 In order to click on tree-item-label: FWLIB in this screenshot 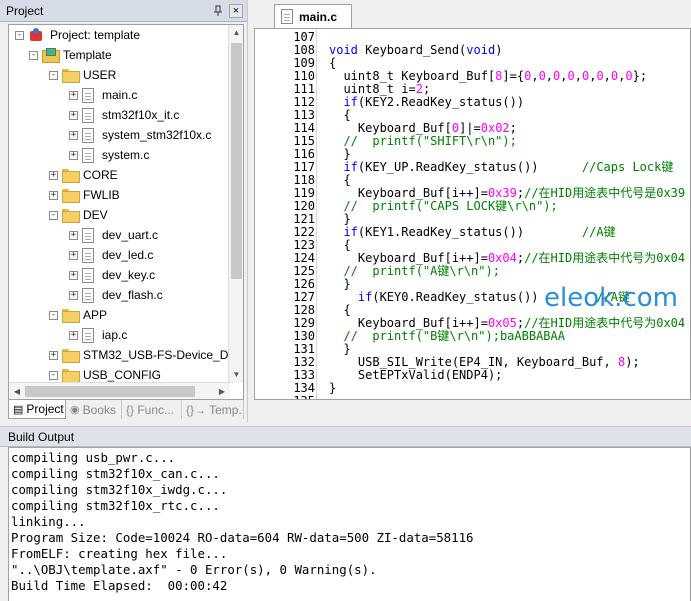, I will do `click(101, 195)`.